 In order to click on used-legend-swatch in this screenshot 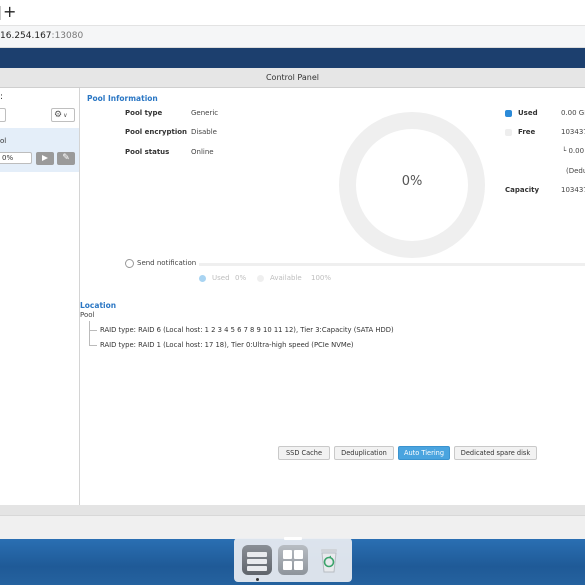, I will do `click(508, 113)`.